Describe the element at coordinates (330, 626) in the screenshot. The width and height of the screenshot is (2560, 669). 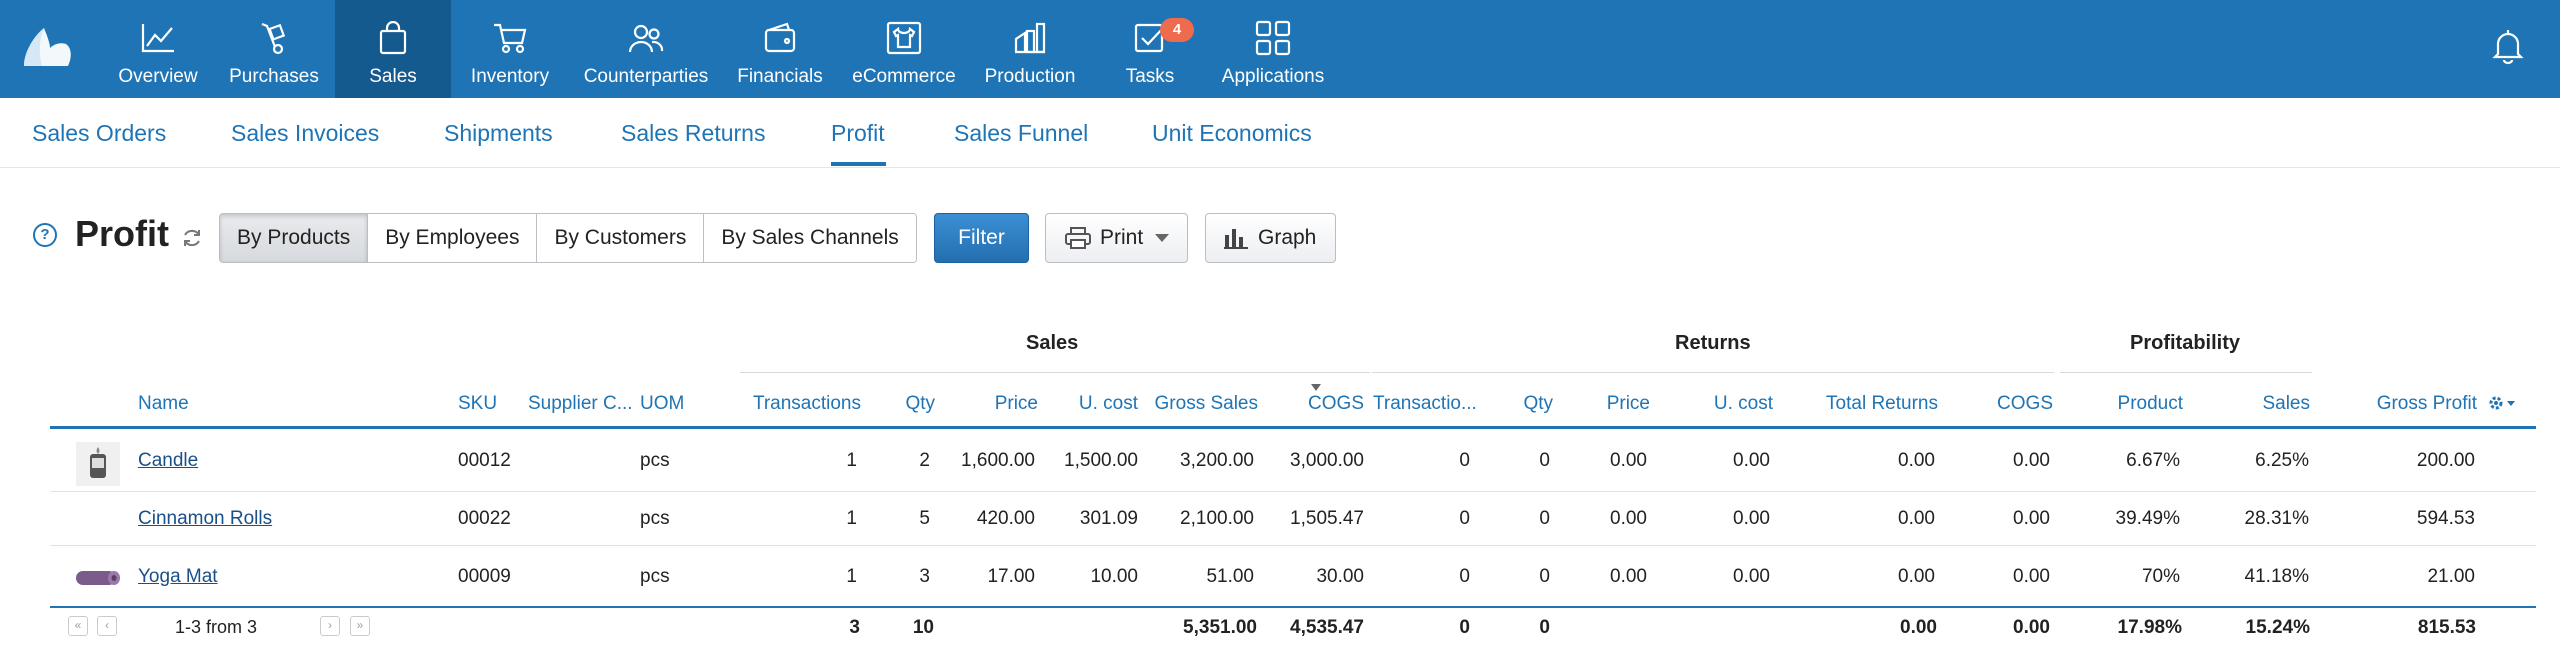
I see `next-page-button: ›` at that location.